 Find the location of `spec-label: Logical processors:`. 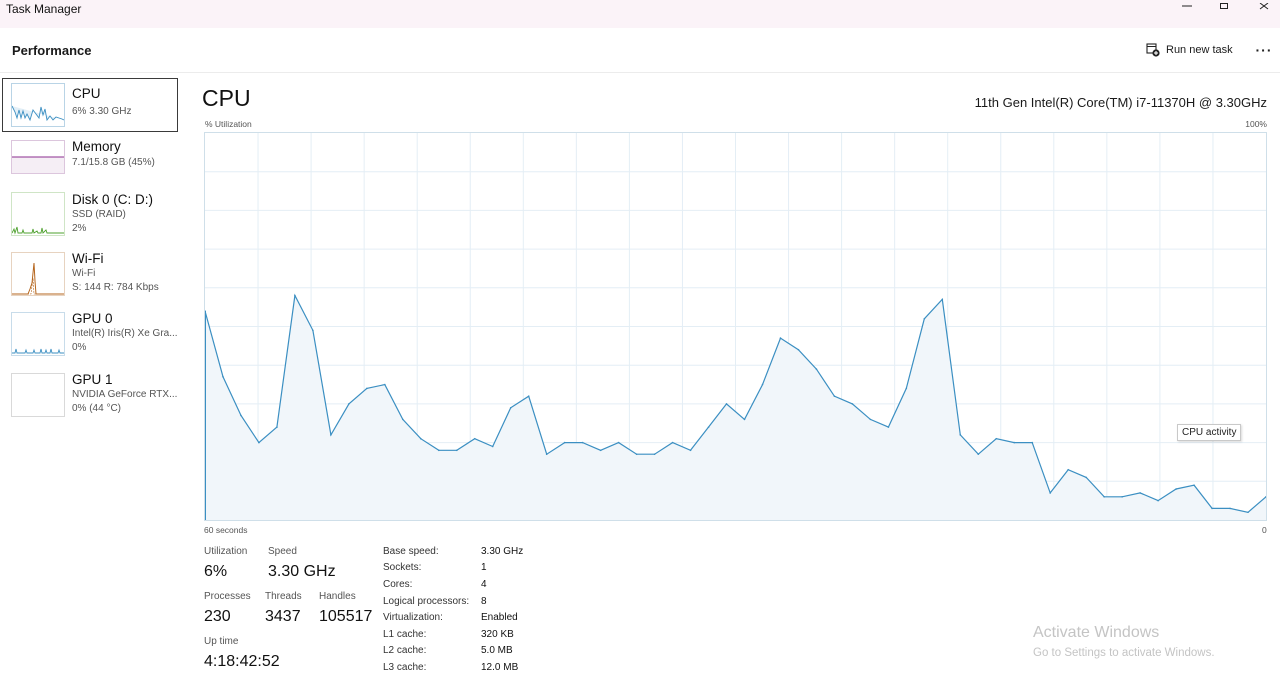

spec-label: Logical processors: is located at coordinates (426, 601).